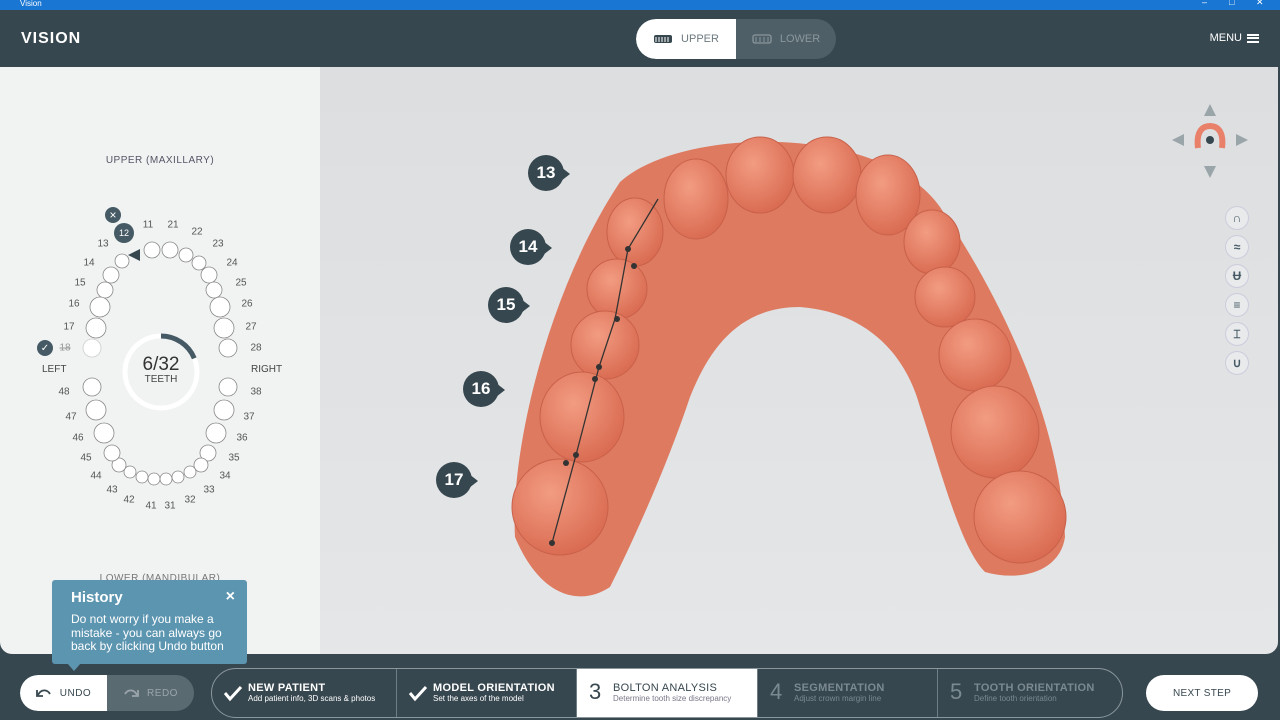 The height and width of the screenshot is (720, 1280). Describe the element at coordinates (1237, 305) in the screenshot. I see `both-jaws-icon: ≡` at that location.